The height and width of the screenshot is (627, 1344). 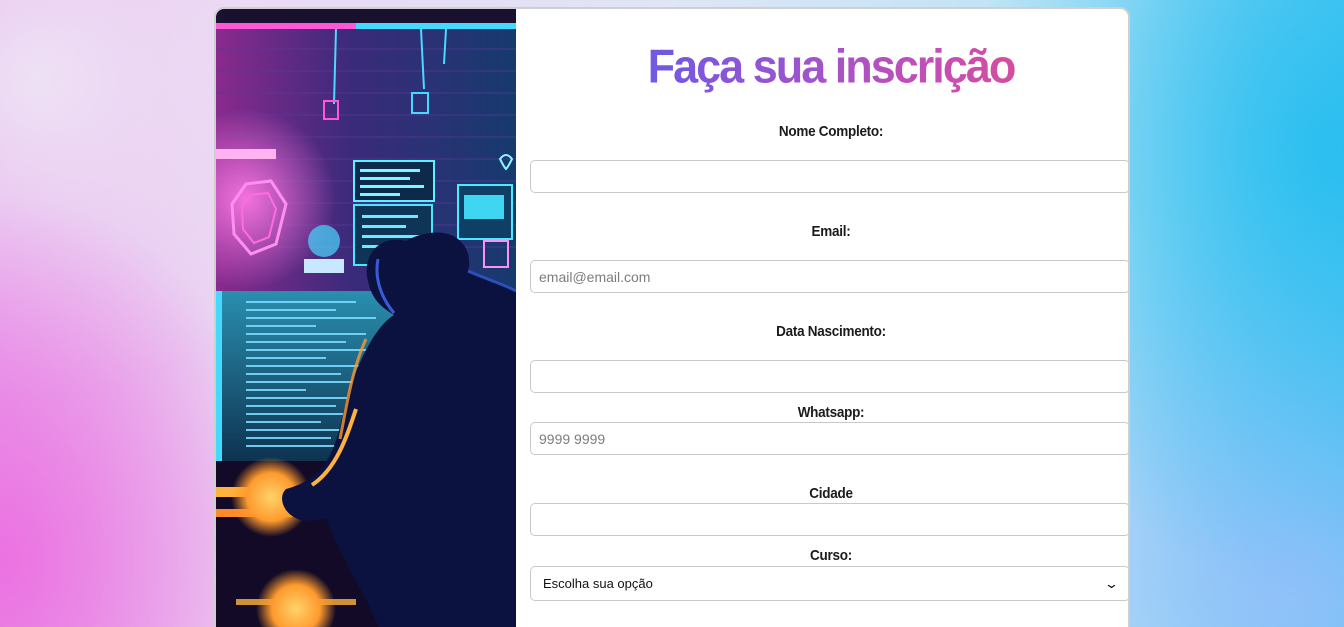 I want to click on label-cidade: Cidade, so click(x=831, y=493).